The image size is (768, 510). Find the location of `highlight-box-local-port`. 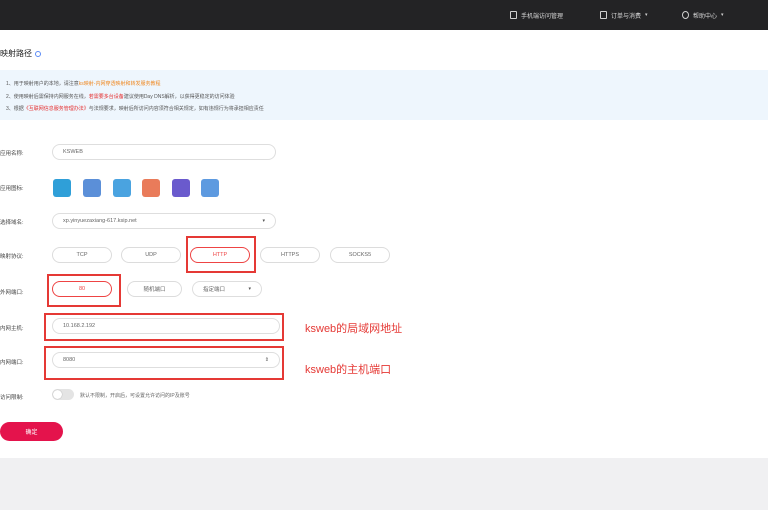

highlight-box-local-port is located at coordinates (164, 363).